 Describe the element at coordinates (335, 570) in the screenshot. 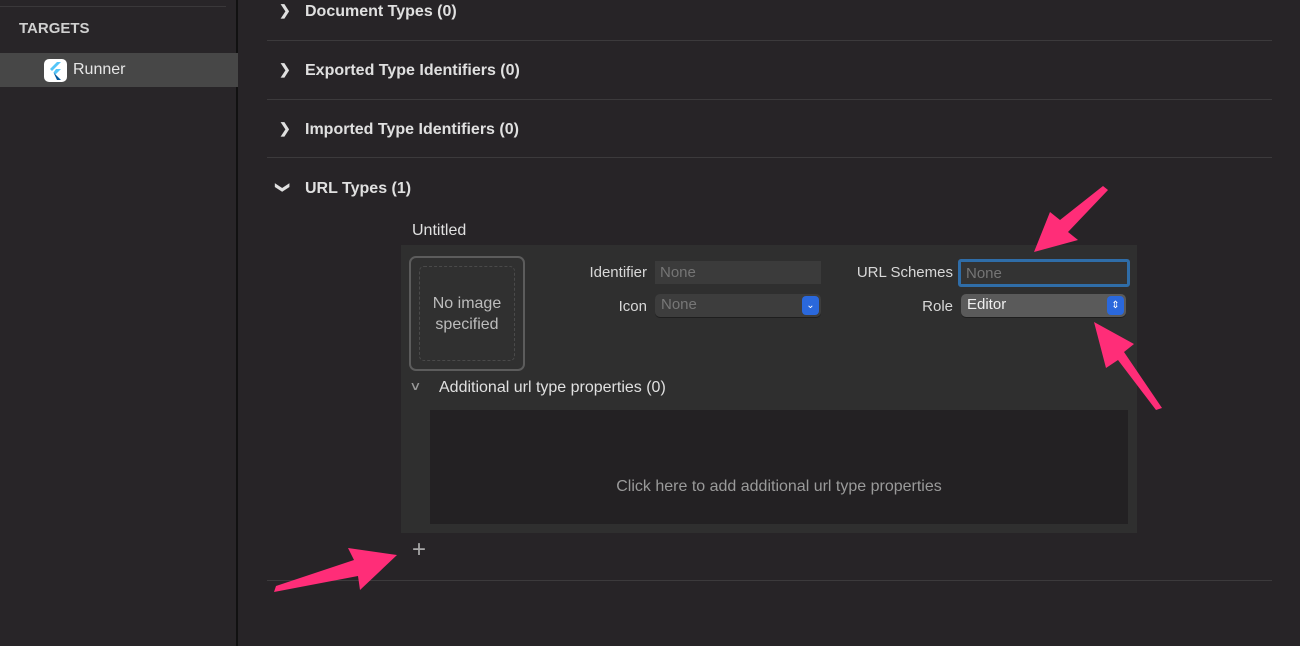

I see `annotation-arrow-add` at that location.